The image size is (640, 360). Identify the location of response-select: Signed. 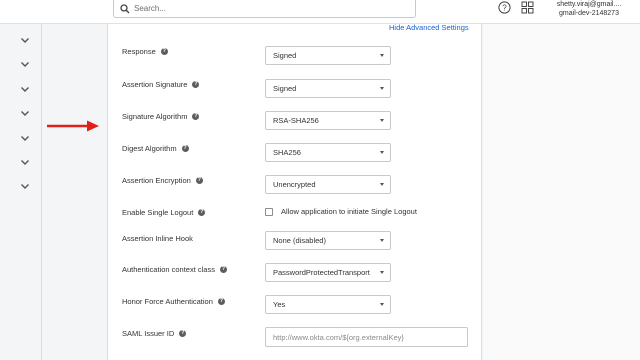
(328, 55).